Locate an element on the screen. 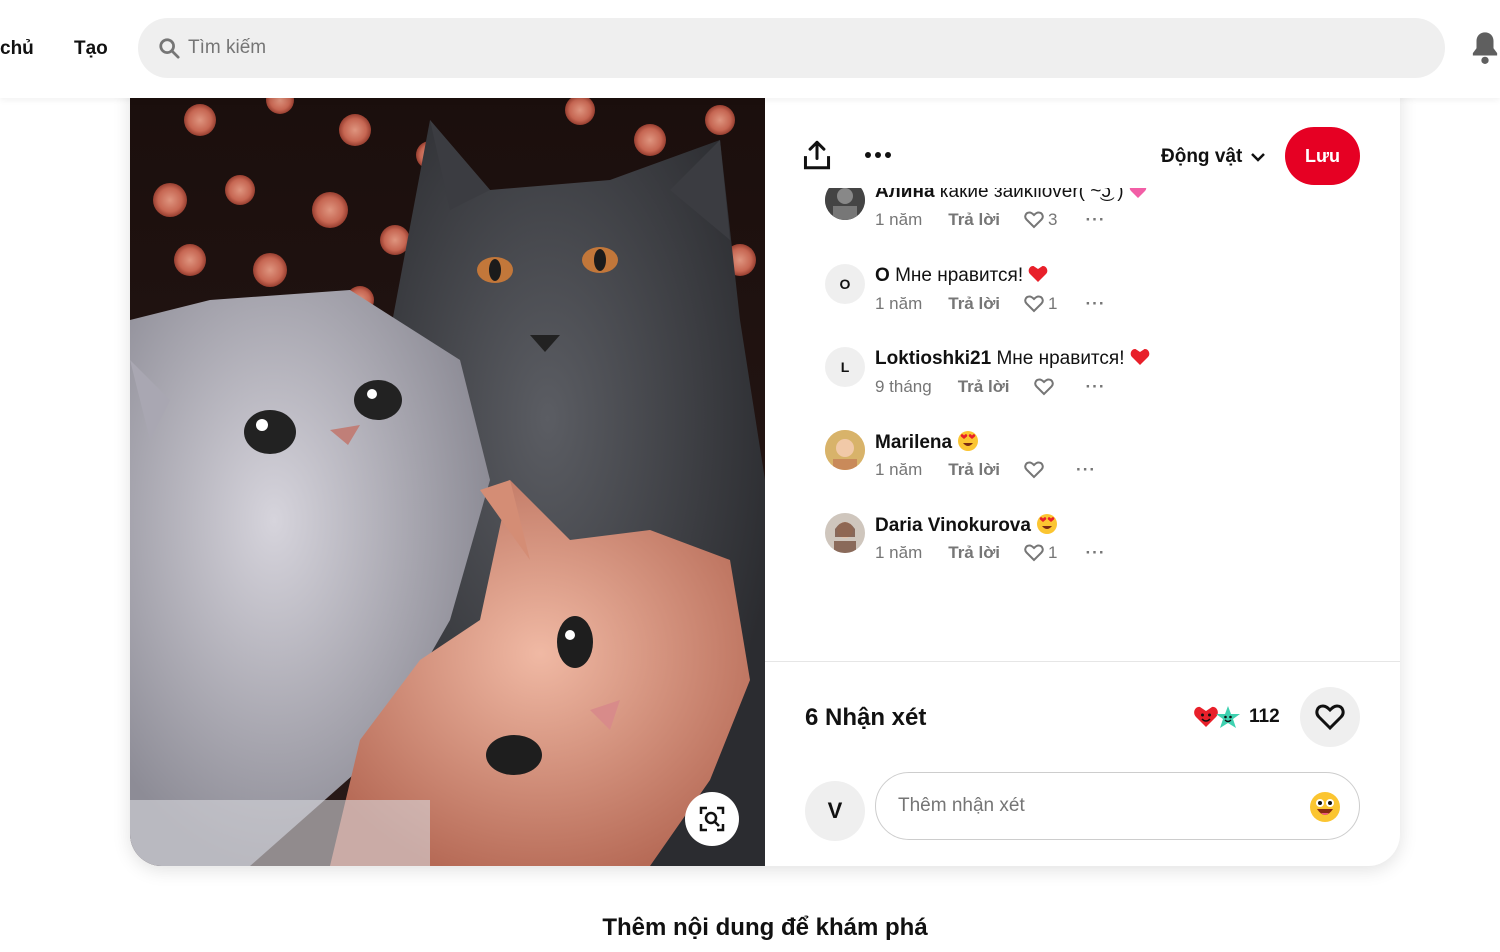 Image resolution: width=1500 pixels, height=952 pixels. comment-author: Loktioshki21 is located at coordinates (933, 358).